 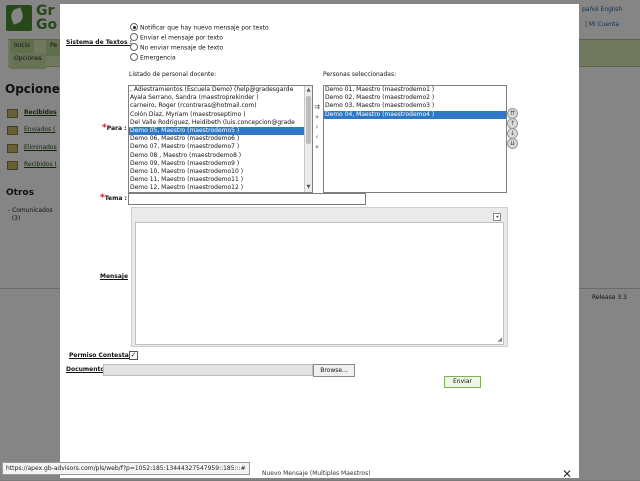 I want to click on collapse-toolbar-icon: ◂, so click(x=497, y=217).